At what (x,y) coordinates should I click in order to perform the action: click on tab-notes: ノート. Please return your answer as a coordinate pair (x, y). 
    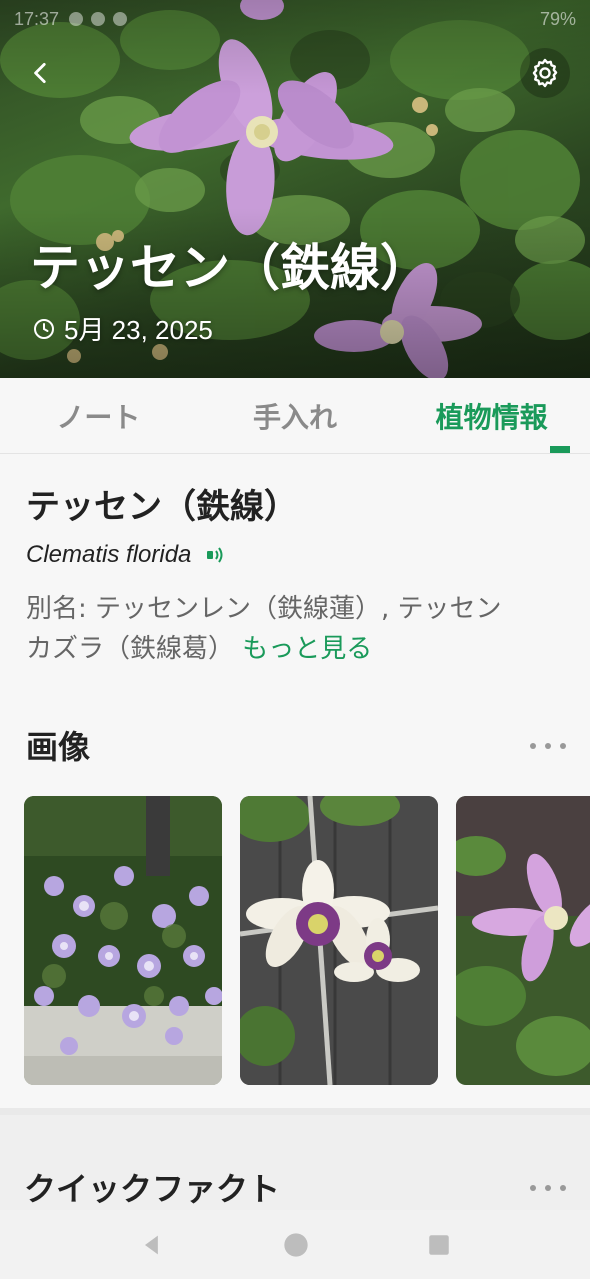
    Looking at the image, I should click on (98, 415).